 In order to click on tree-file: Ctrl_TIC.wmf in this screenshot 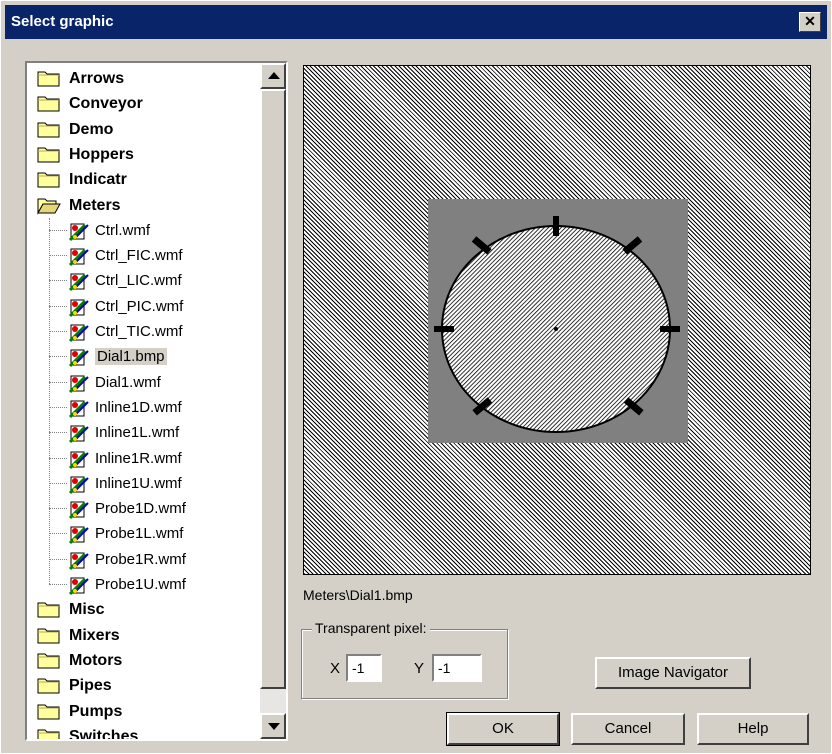, I will do `click(125, 331)`.